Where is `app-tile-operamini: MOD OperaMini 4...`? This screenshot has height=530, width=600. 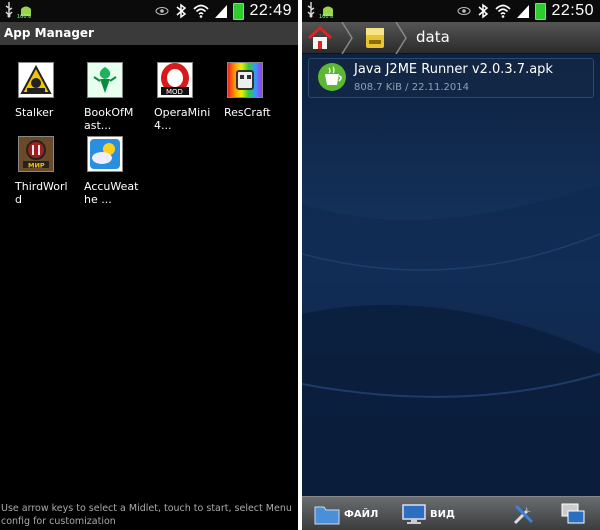 app-tile-operamini: MOD OperaMini 4... is located at coordinates (190, 97).